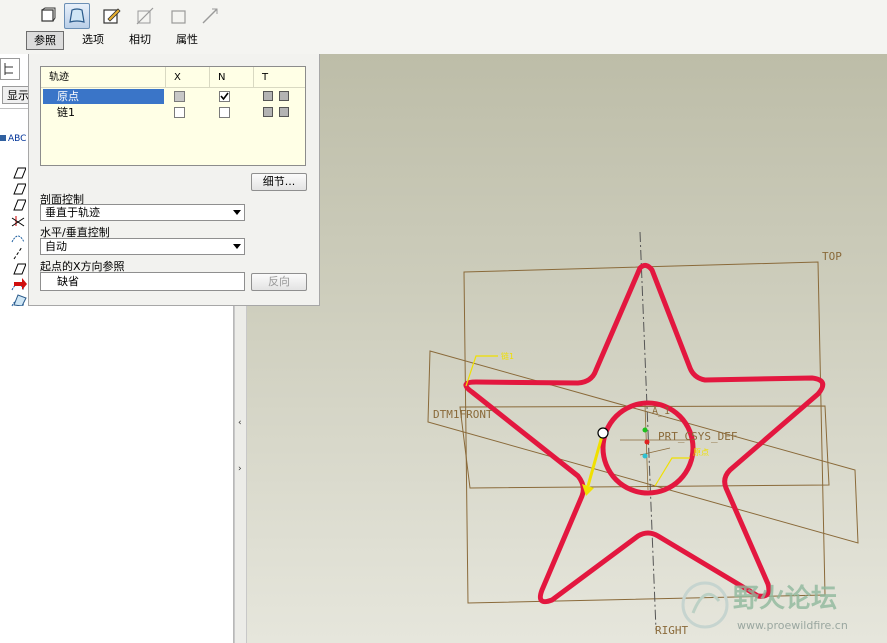 This screenshot has width=887, height=643. Describe the element at coordinates (603, 433) in the screenshot. I see `start-point-handle` at that location.